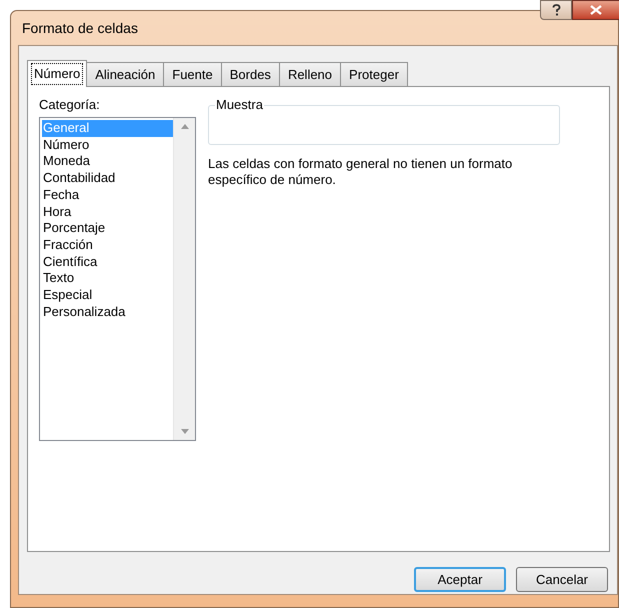  What do you see at coordinates (107, 262) in the screenshot?
I see `category-item: Científica` at bounding box center [107, 262].